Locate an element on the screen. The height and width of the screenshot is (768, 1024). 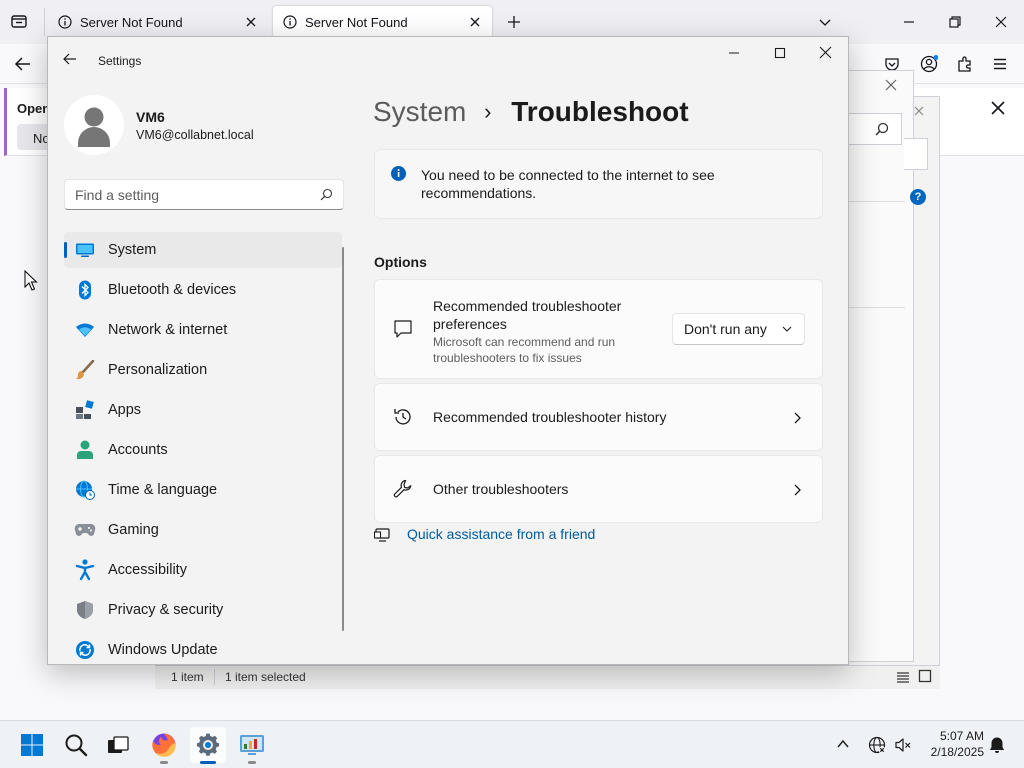
user-email: VM6@collabnet.local is located at coordinates (195, 135).